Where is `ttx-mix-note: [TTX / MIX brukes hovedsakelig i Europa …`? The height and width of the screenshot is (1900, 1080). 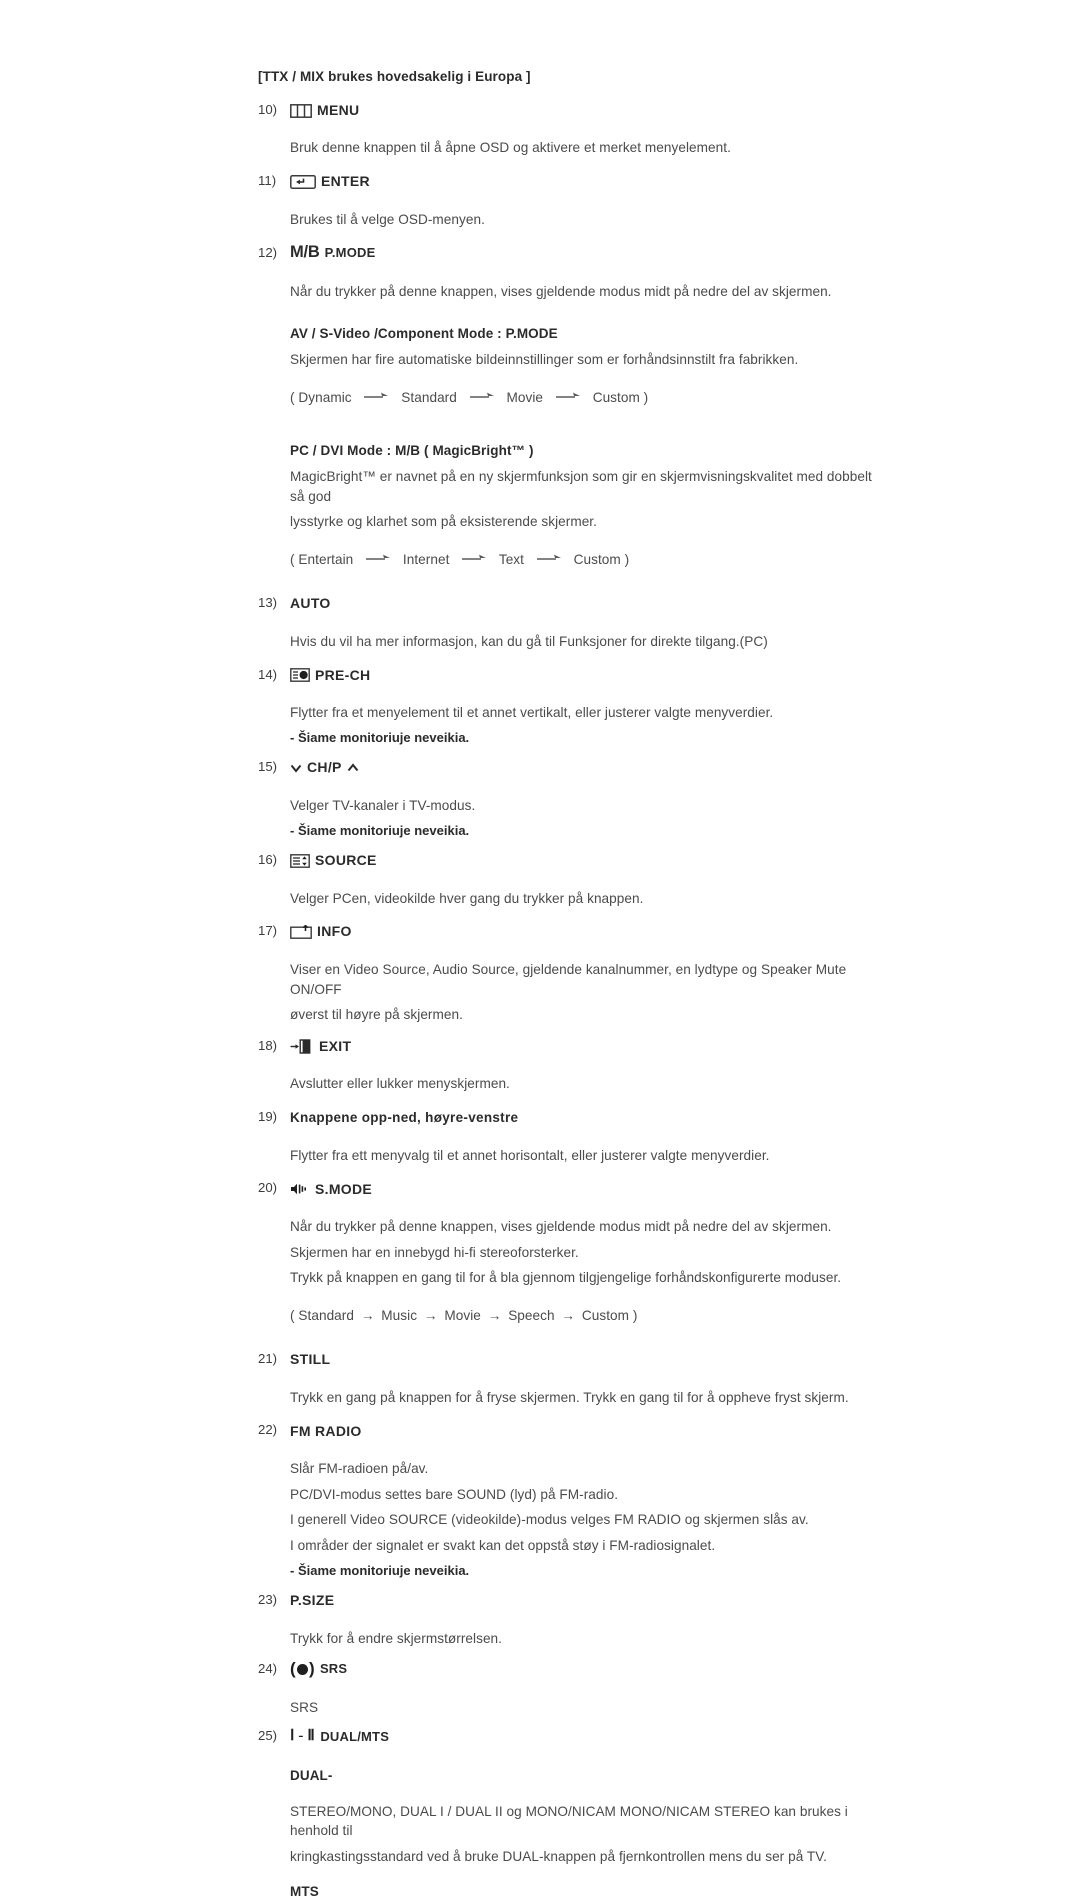 ttx-mix-note: [TTX / MIX brukes hovedsakelig i Europa … is located at coordinates (394, 76).